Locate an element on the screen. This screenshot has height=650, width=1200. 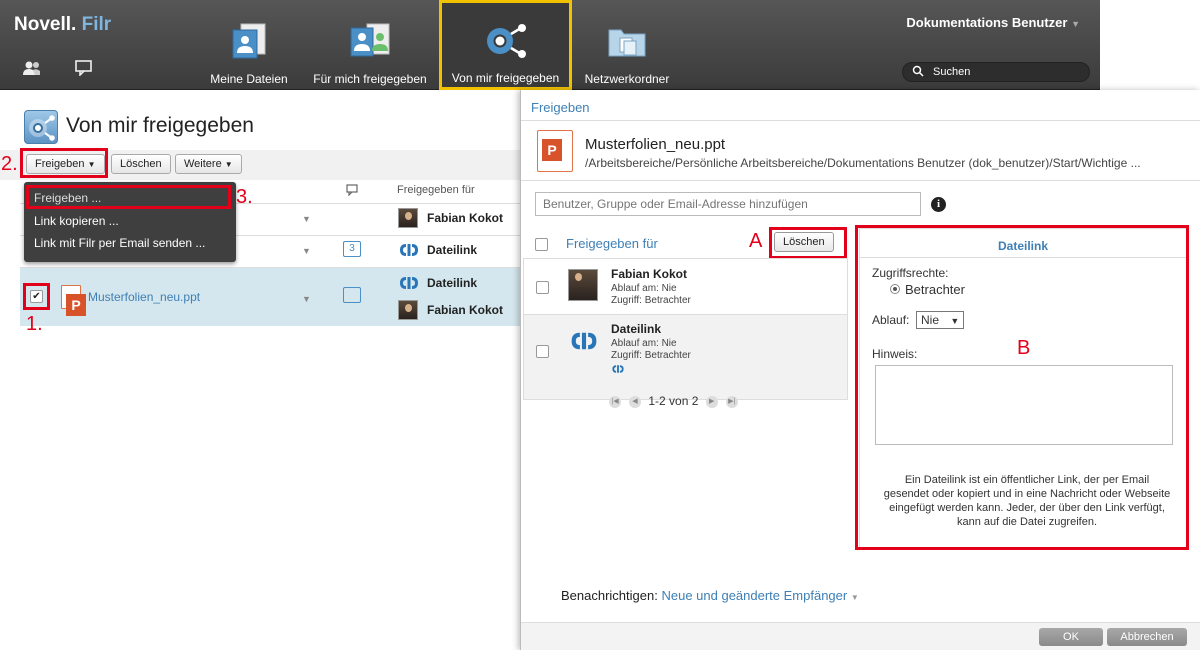
my-files-icon is located at coordinates (249, 42).